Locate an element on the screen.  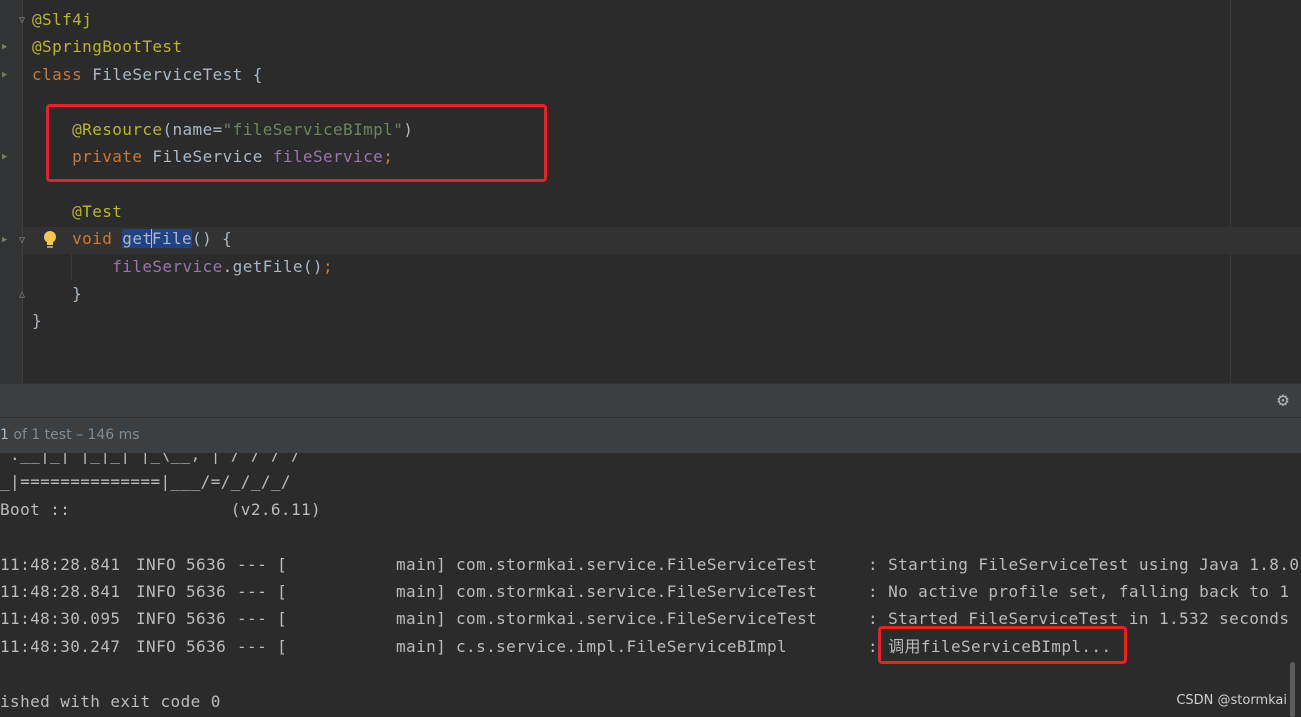
code-token: @SpringBootTest is located at coordinates (107, 47).